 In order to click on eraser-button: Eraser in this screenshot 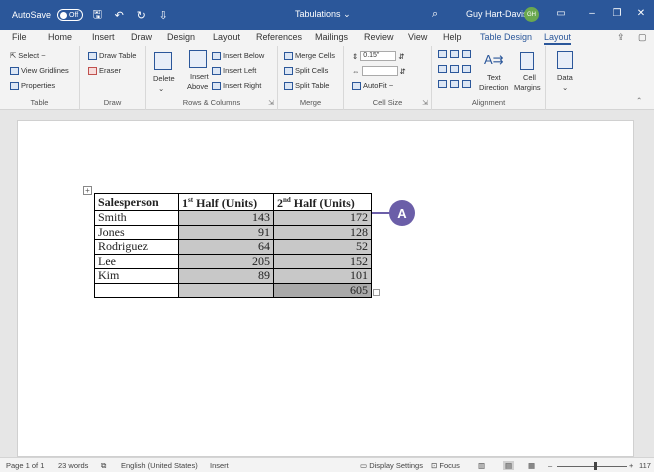, I will do `click(104, 70)`.